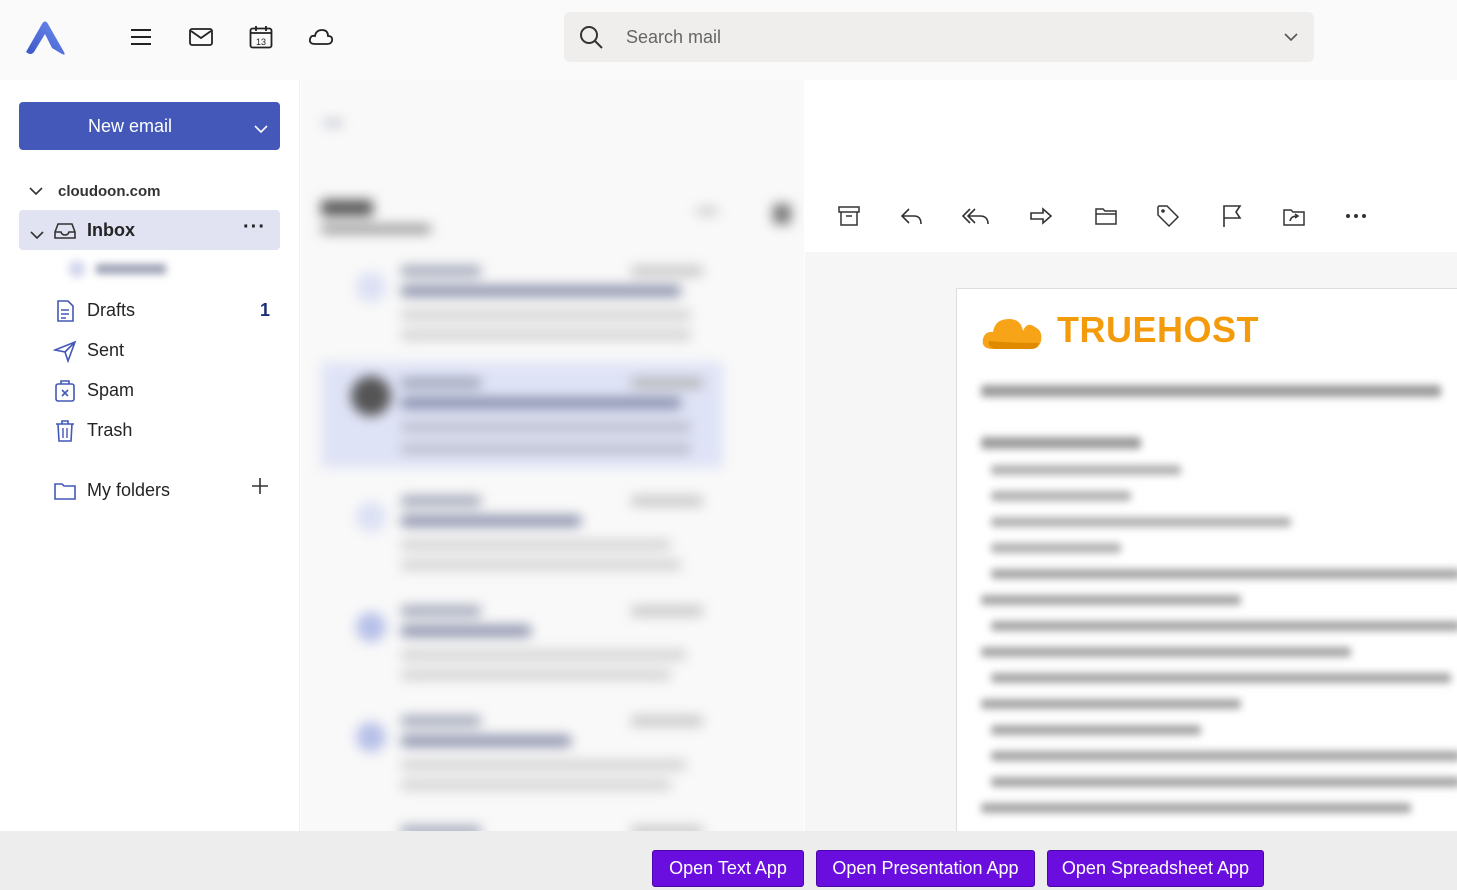  What do you see at coordinates (1294, 216) in the screenshot?
I see `share-icon` at bounding box center [1294, 216].